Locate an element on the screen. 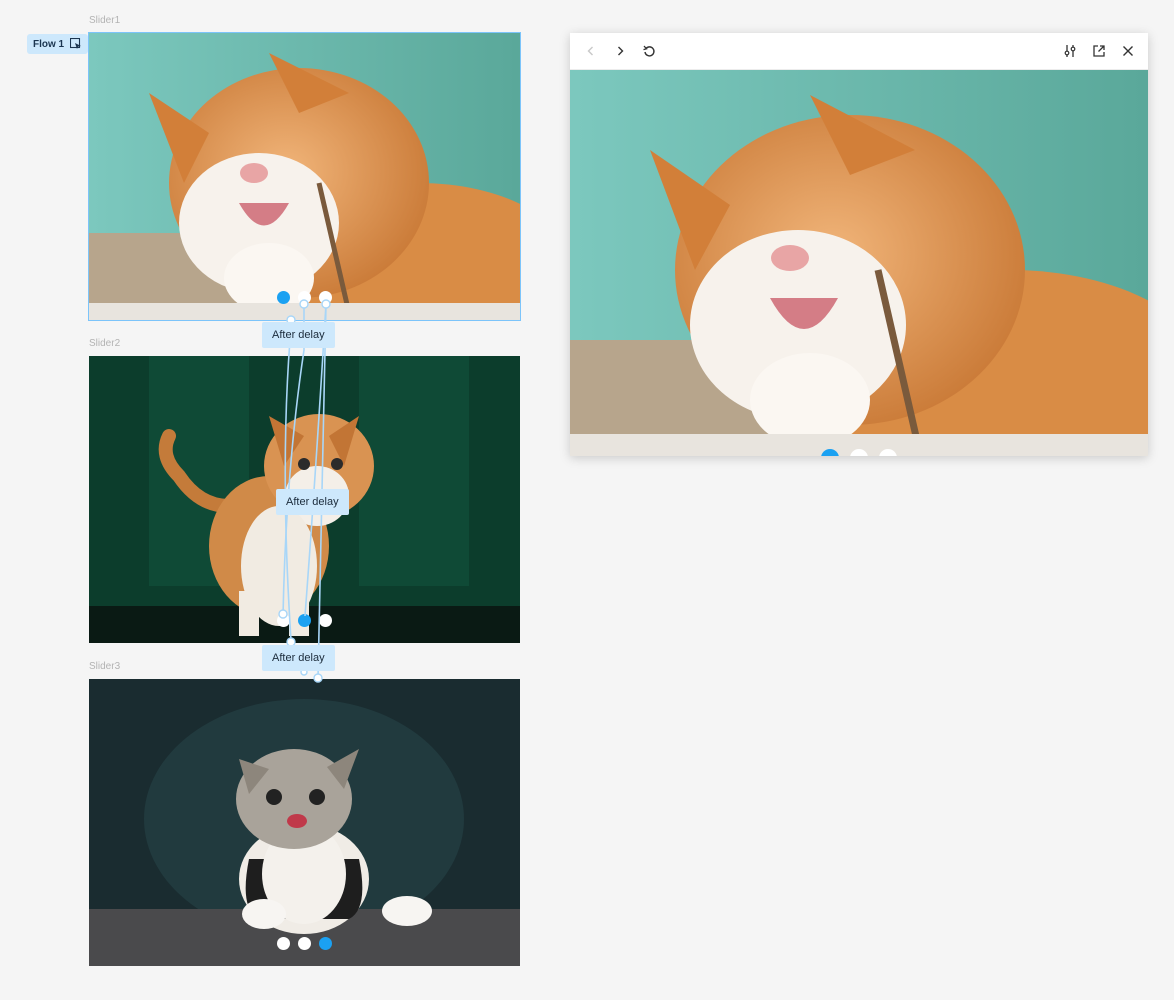 The width and height of the screenshot is (1174, 1000). restart-icon is located at coordinates (648, 51).